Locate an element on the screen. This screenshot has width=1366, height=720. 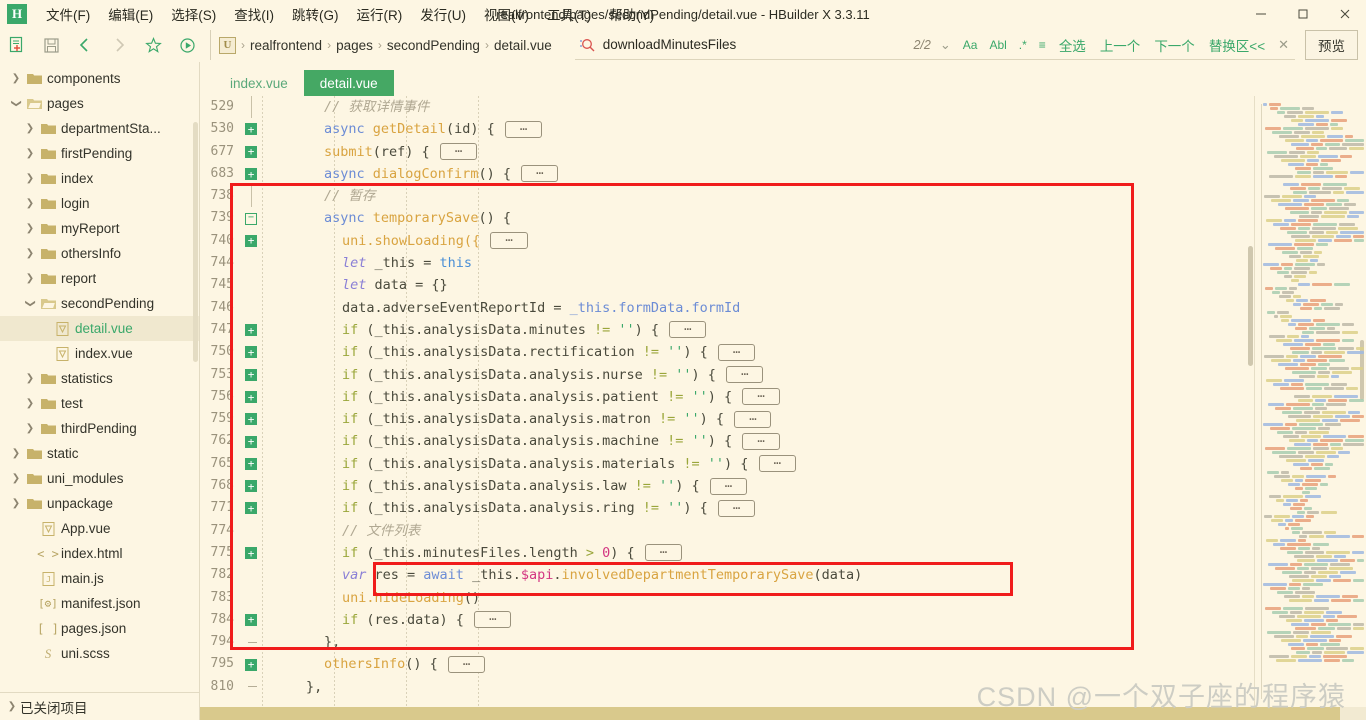
breadcrumb-part: secondPending is located at coordinates (433, 45).